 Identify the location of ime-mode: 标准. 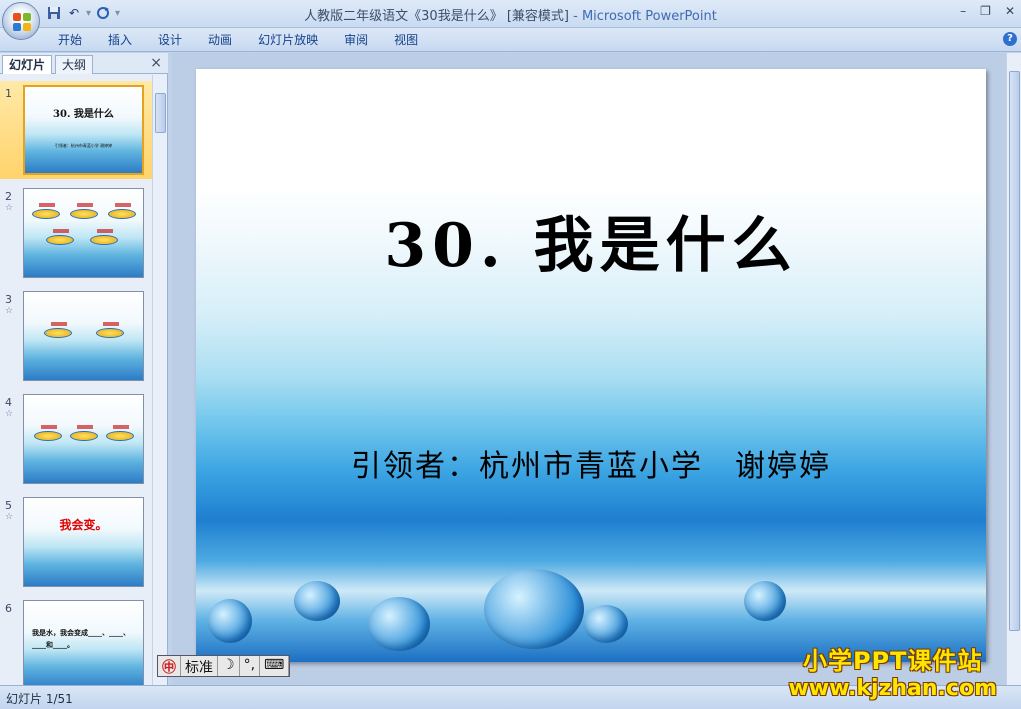
(199, 666).